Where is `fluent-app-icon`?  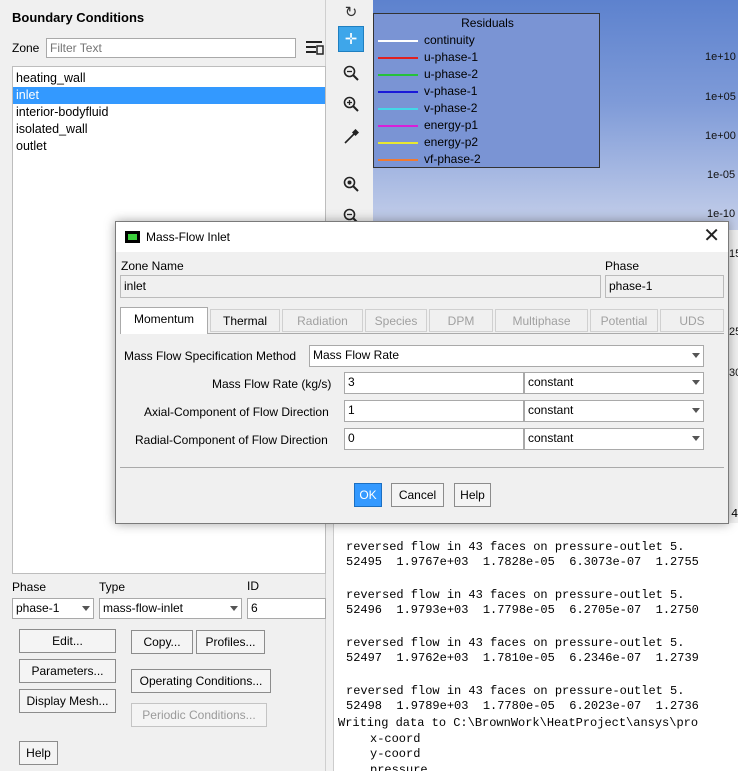
fluent-app-icon is located at coordinates (132, 237).